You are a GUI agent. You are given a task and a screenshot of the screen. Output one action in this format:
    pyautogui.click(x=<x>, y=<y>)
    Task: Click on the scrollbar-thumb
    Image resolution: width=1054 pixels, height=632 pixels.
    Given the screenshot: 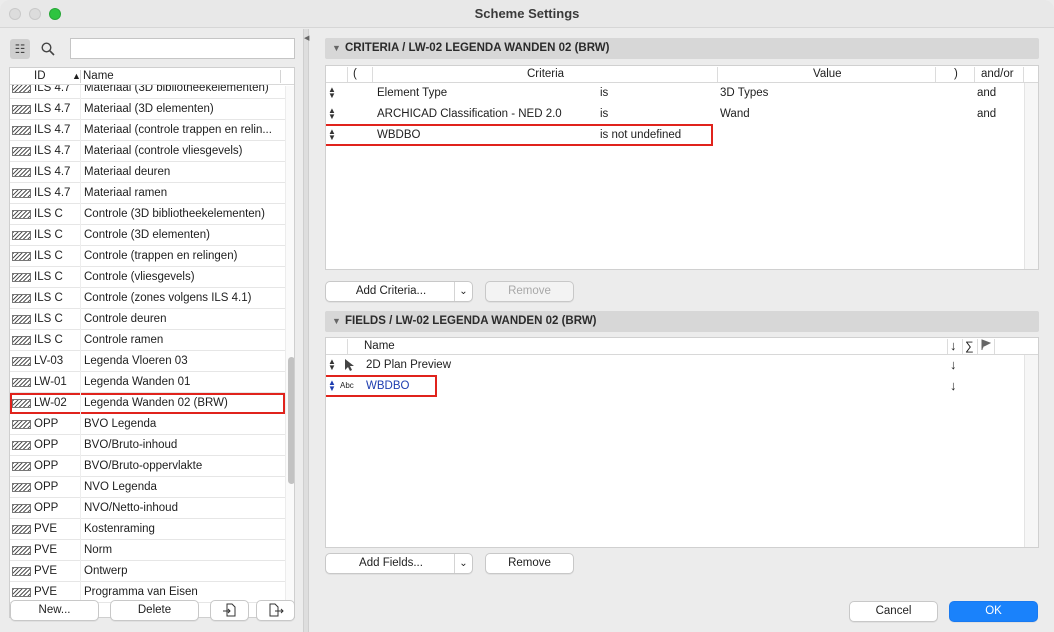 What is the action you would take?
    pyautogui.click(x=291, y=420)
    